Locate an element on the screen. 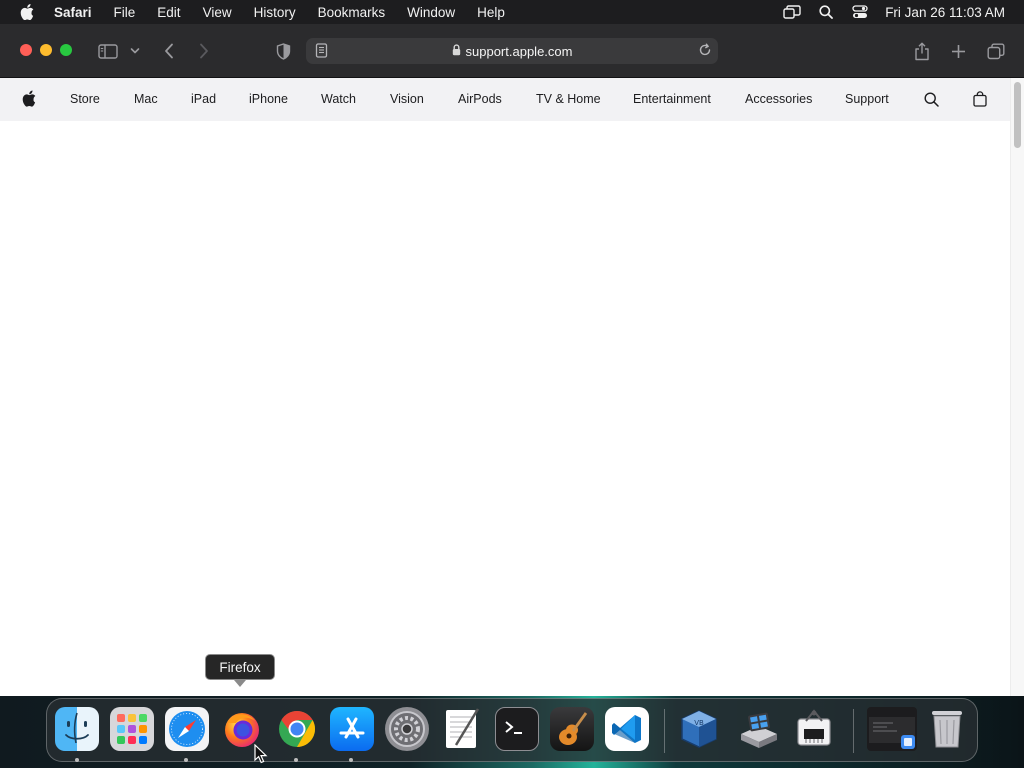  launchpad-icon is located at coordinates (132, 729).